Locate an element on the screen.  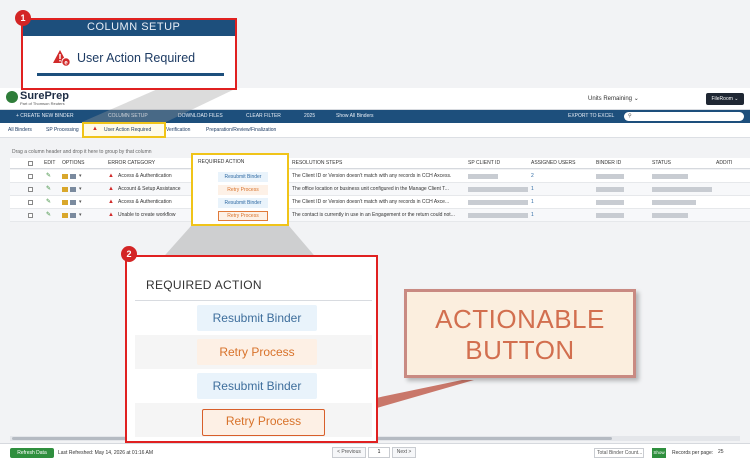
column-setup-band-label: COLUMN SETUP is located at coordinates (134, 27).